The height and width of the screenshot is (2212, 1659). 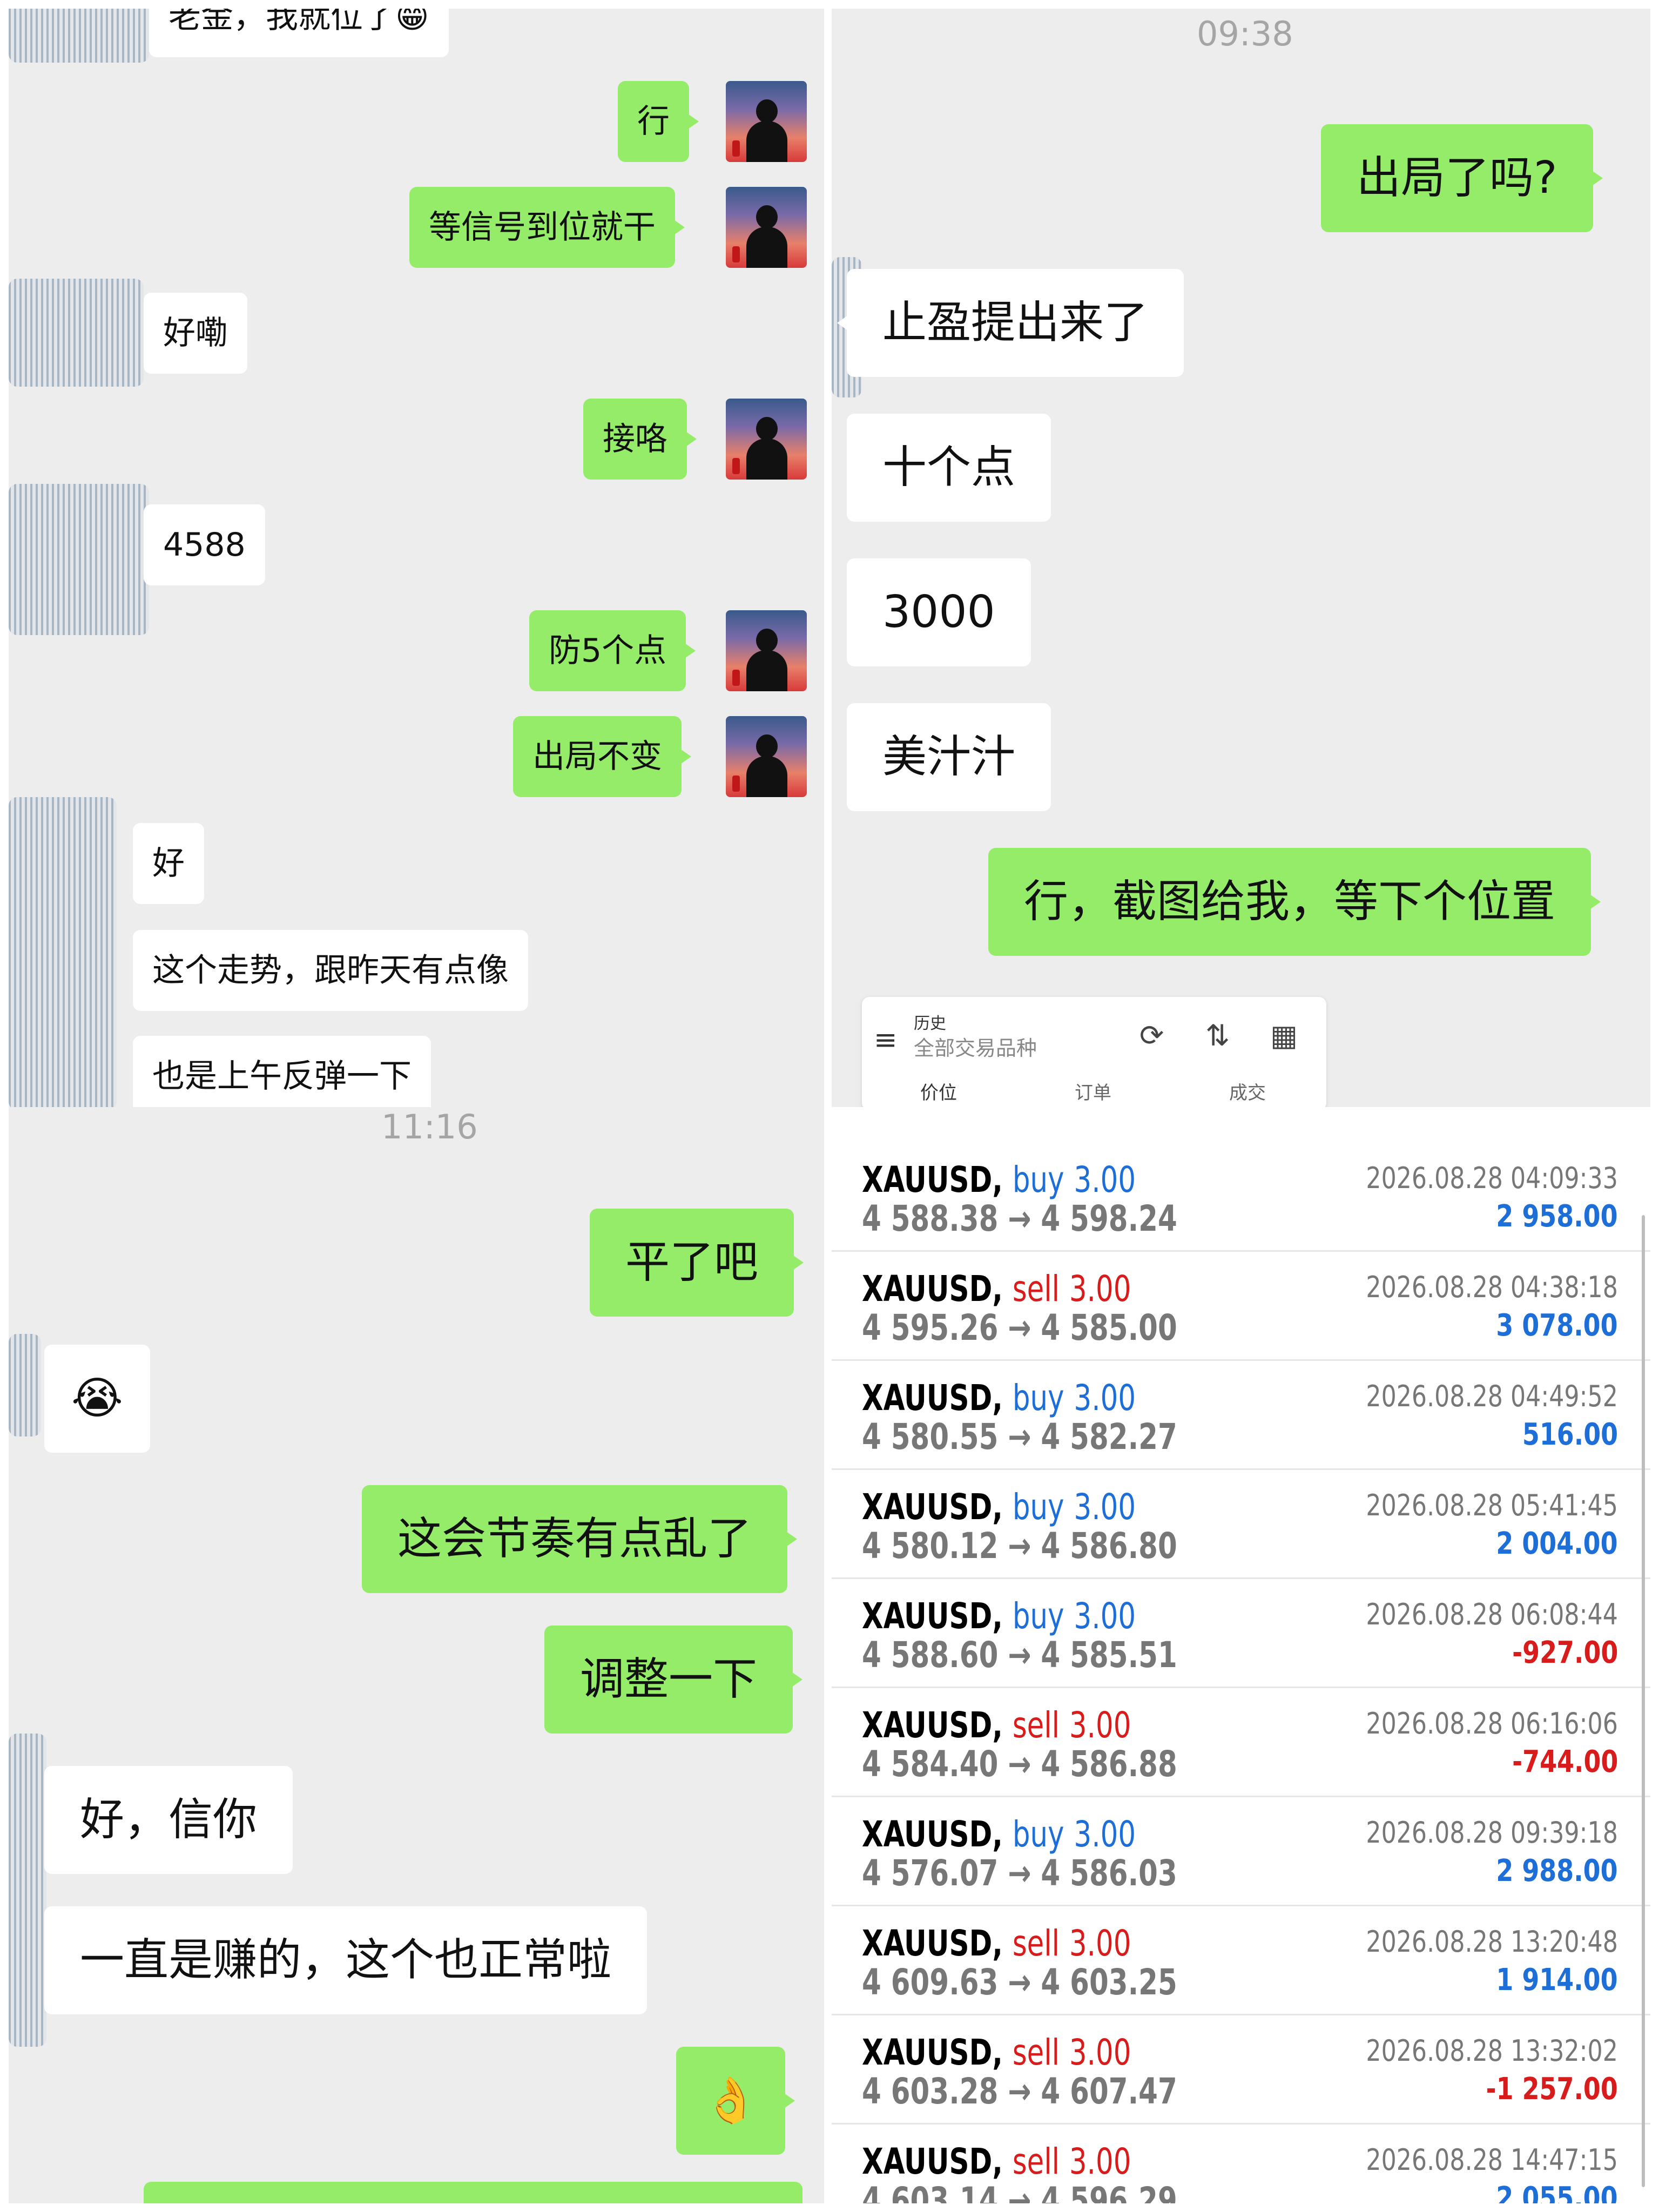 I want to click on trade-prices: 4 603.14 → 4 596.29, so click(x=1019, y=2191).